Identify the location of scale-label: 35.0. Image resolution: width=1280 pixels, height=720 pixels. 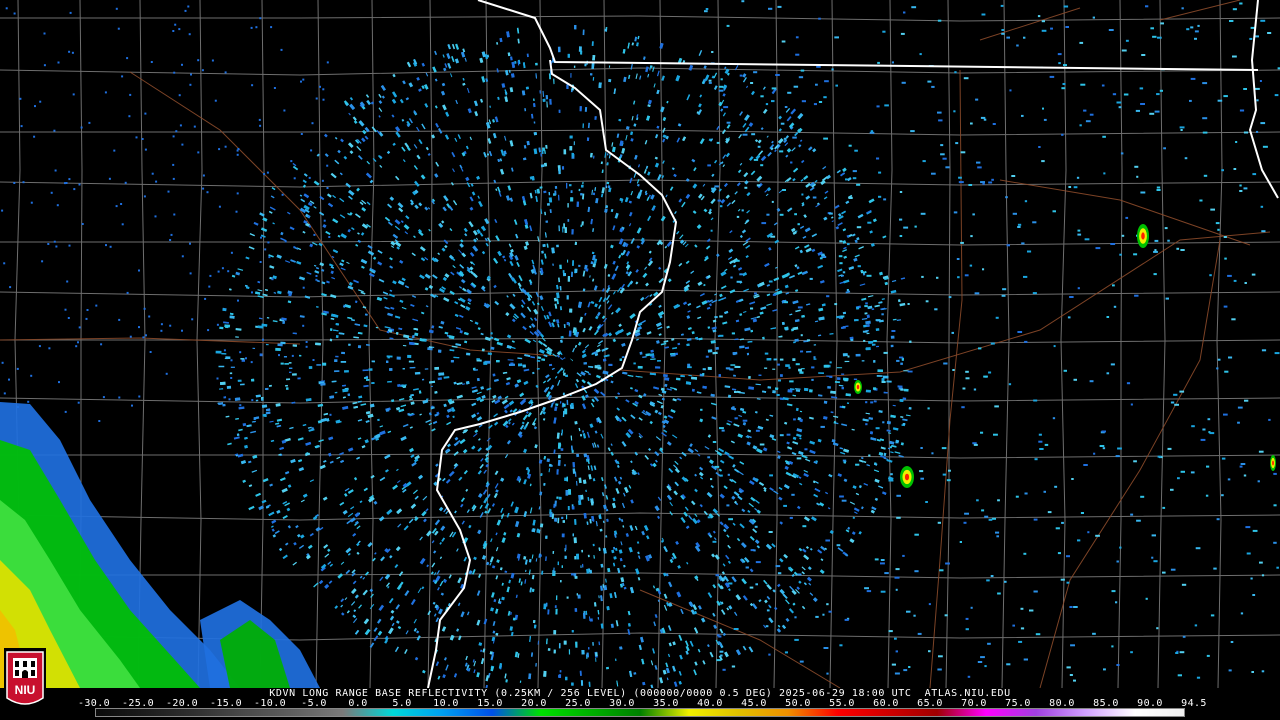
(666, 703).